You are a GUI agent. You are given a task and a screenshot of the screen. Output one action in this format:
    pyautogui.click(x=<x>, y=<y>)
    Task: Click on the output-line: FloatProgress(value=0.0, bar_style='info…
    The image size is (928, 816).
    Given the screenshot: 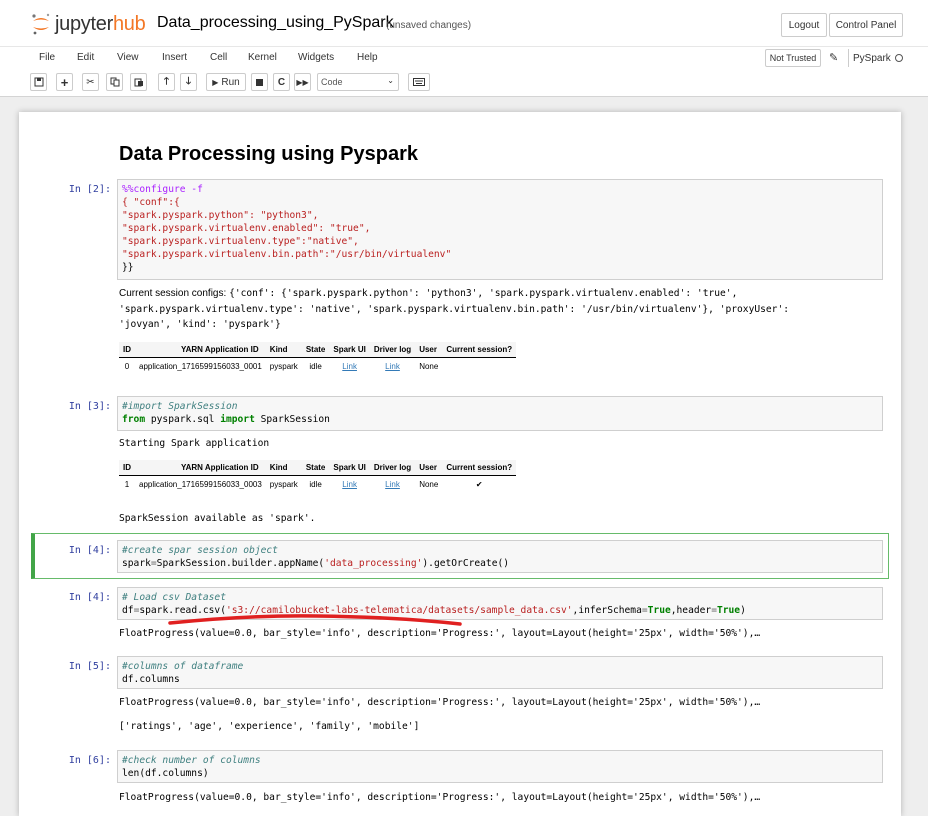 What is the action you would take?
    pyautogui.click(x=440, y=702)
    